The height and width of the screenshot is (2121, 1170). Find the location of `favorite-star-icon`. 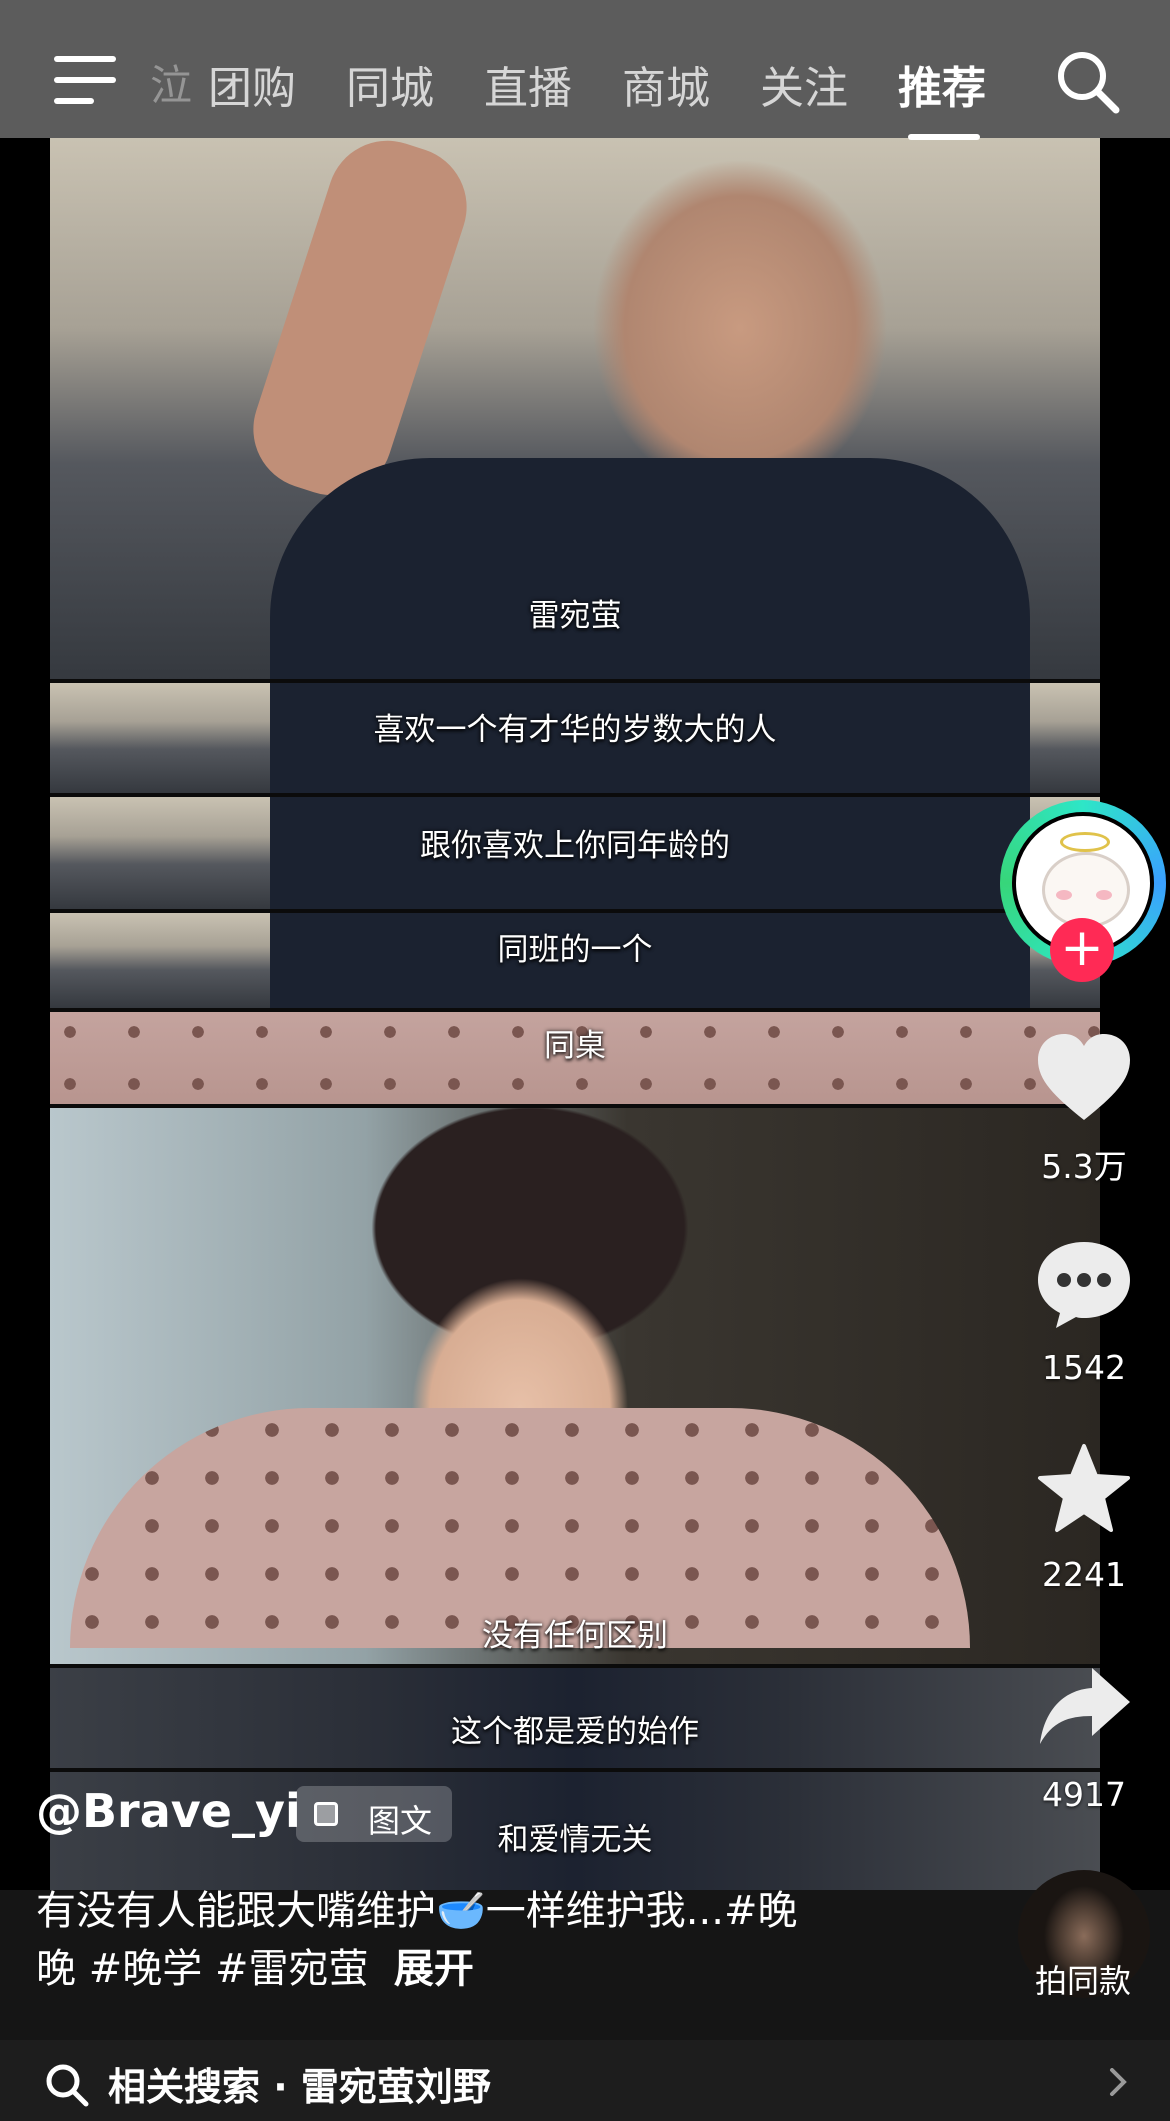

favorite-star-icon is located at coordinates (1084, 1490).